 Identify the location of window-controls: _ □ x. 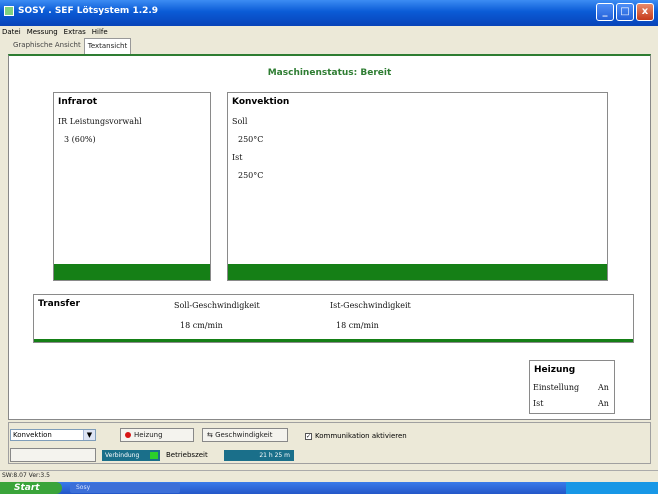
(625, 12).